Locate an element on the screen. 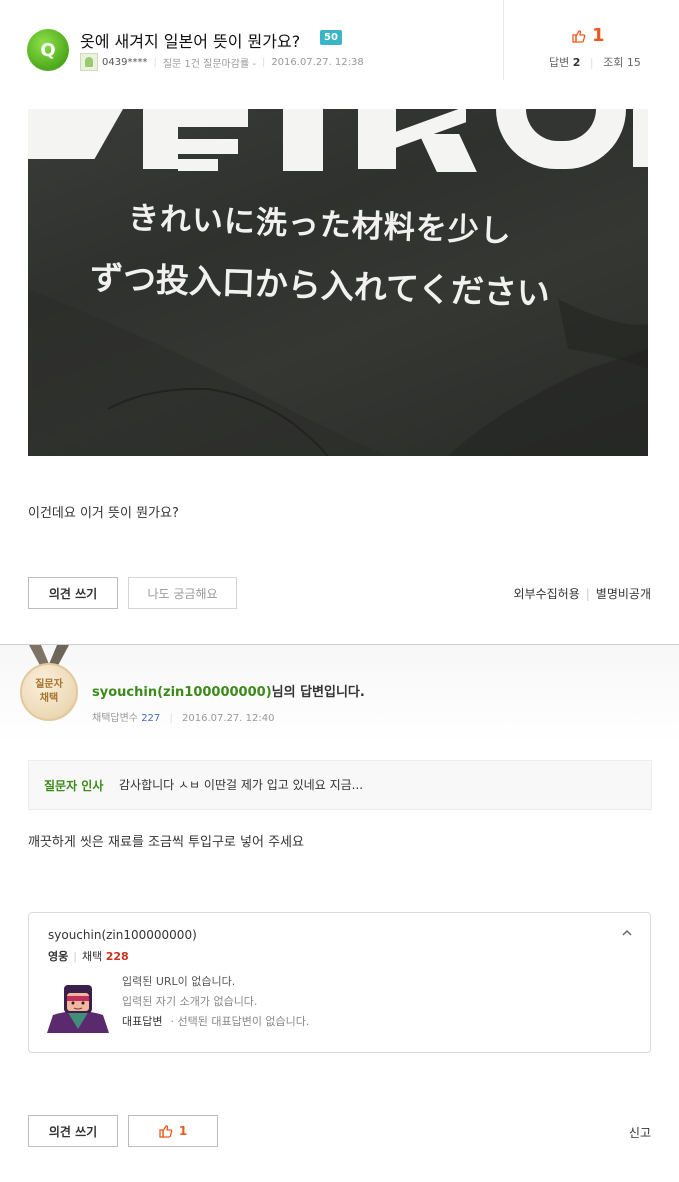 This screenshot has width=679, height=1182. answer-meta: 채택답변수 227 | 2016.07.27. 12:40 is located at coordinates (183, 718).